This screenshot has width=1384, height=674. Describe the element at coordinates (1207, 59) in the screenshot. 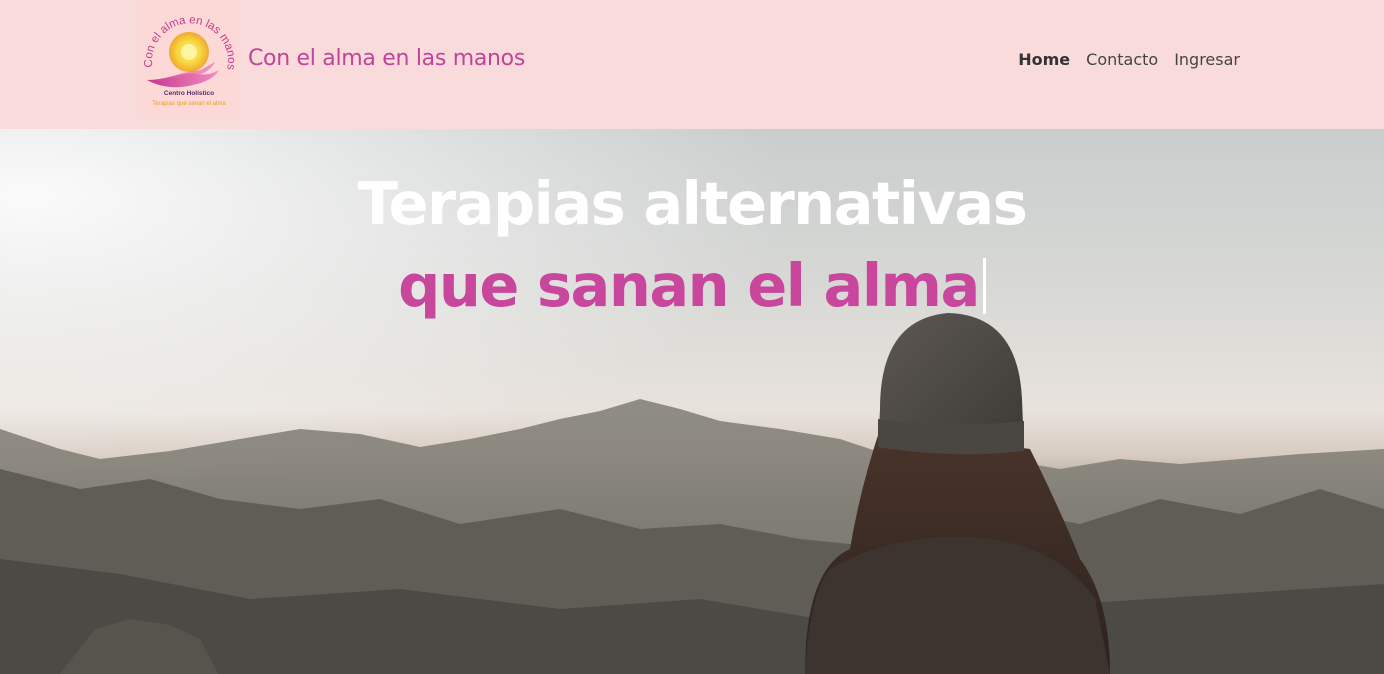

I see `nav-ingresar: Ingresar` at that location.